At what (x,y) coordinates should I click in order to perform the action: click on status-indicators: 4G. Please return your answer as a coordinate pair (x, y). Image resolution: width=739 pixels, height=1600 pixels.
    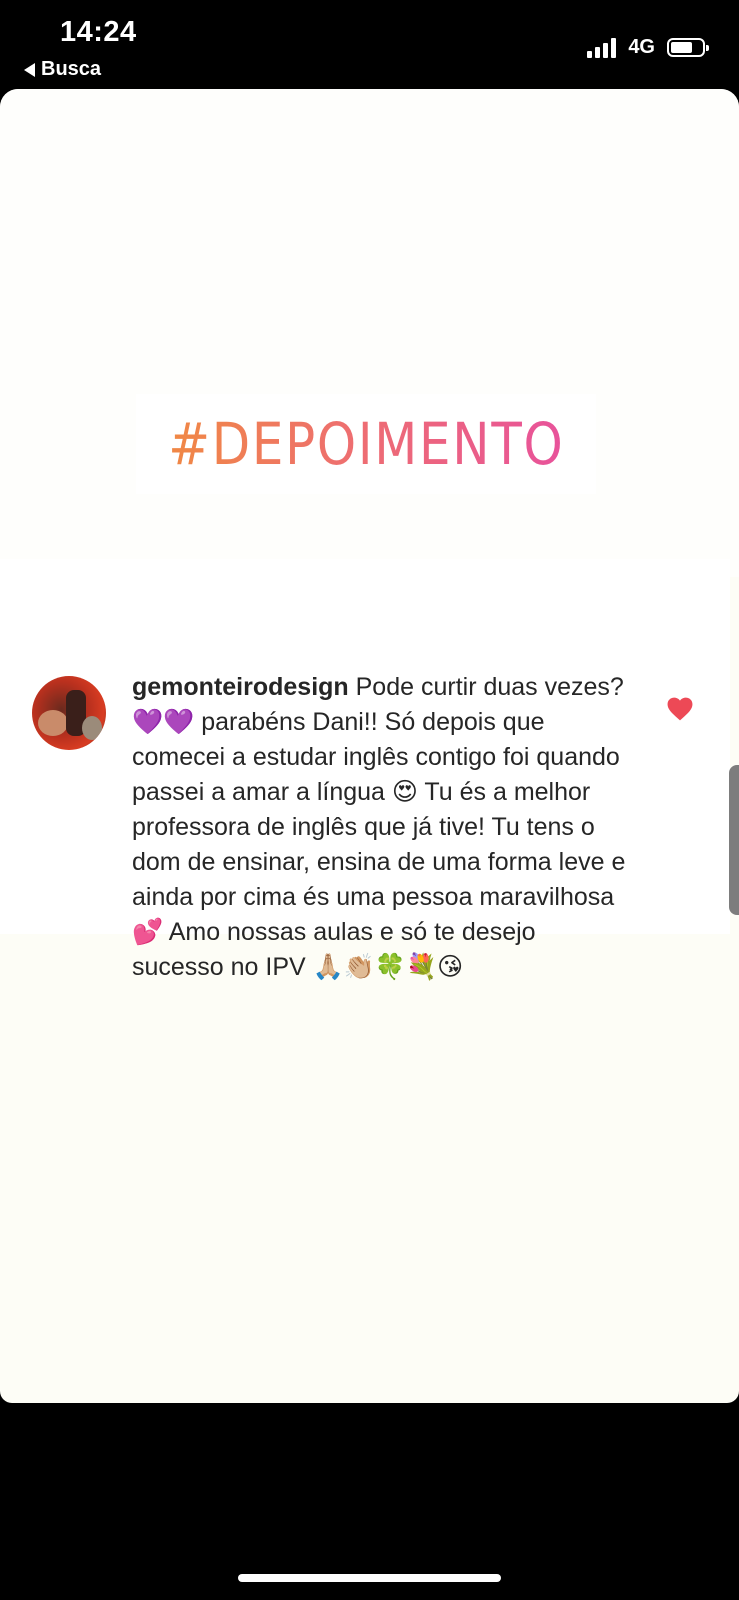
    Looking at the image, I should click on (648, 47).